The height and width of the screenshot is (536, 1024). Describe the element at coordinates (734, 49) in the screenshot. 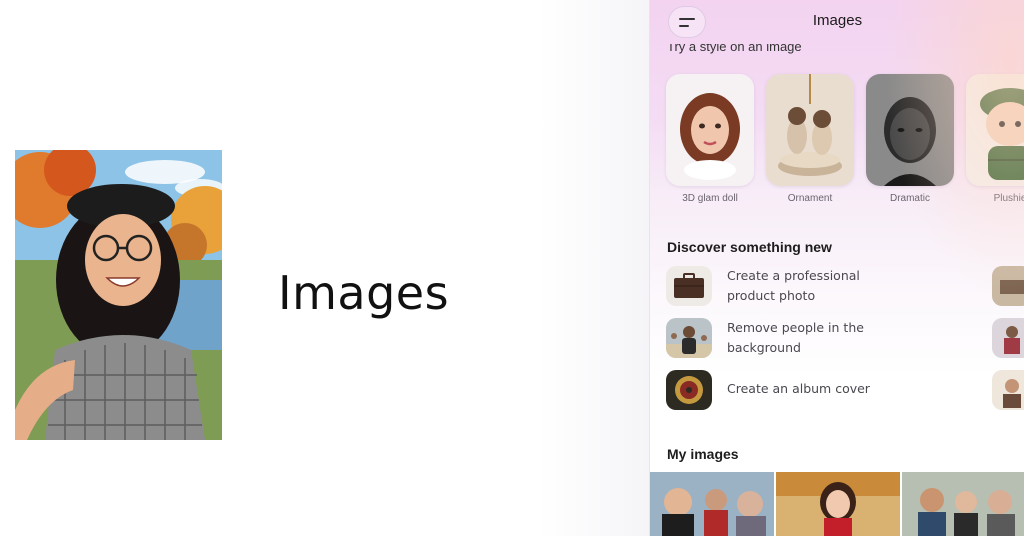

I see `styles-section-title: Try a style on an image` at that location.